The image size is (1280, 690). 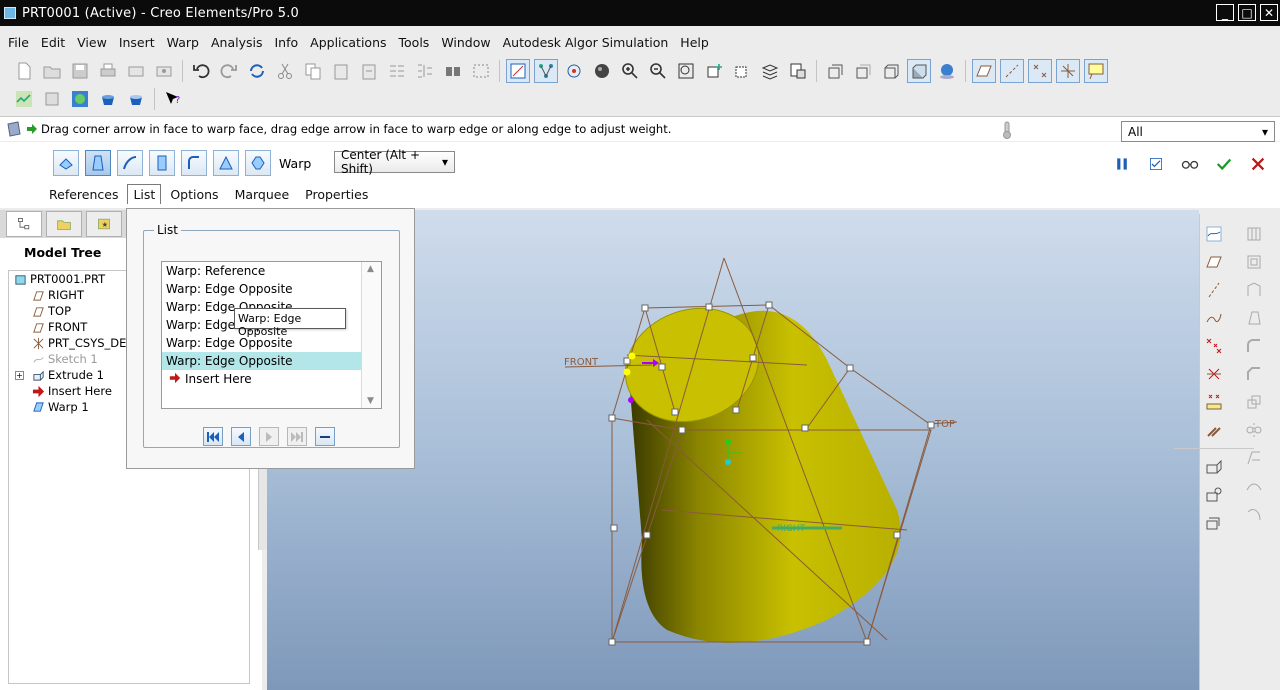 I want to click on twist-icon, so click(x=226, y=163).